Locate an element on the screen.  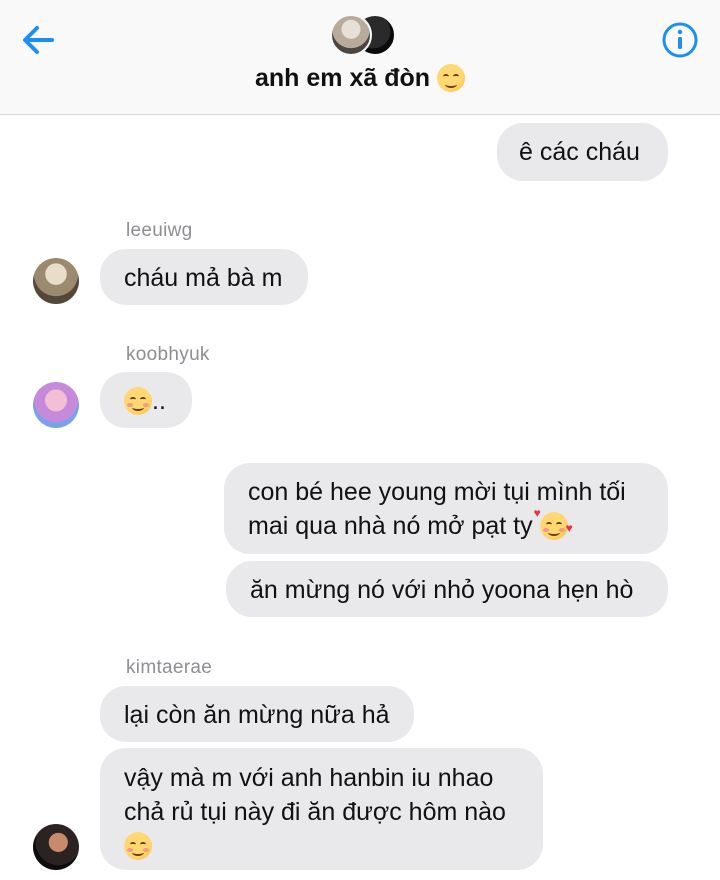
message-text: ê các cháu is located at coordinates (579, 152).